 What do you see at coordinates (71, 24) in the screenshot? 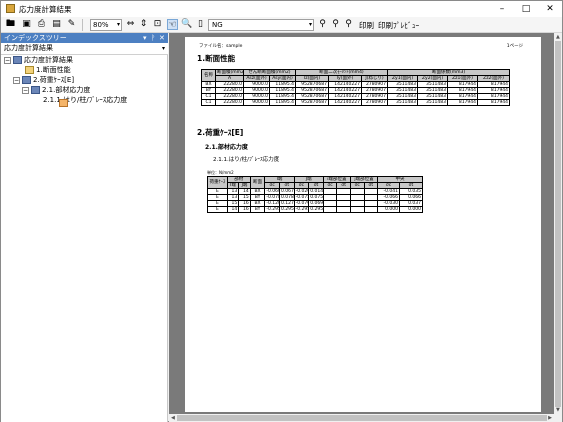
I see `settings-icon: ✎` at bounding box center [71, 24].